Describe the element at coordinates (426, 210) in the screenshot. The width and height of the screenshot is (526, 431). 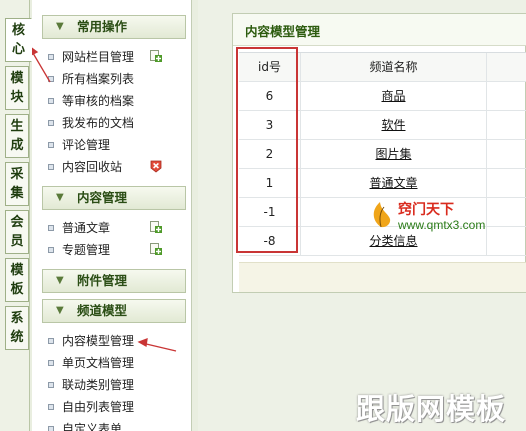
I see `watermark-site-name: 窍门天下` at that location.